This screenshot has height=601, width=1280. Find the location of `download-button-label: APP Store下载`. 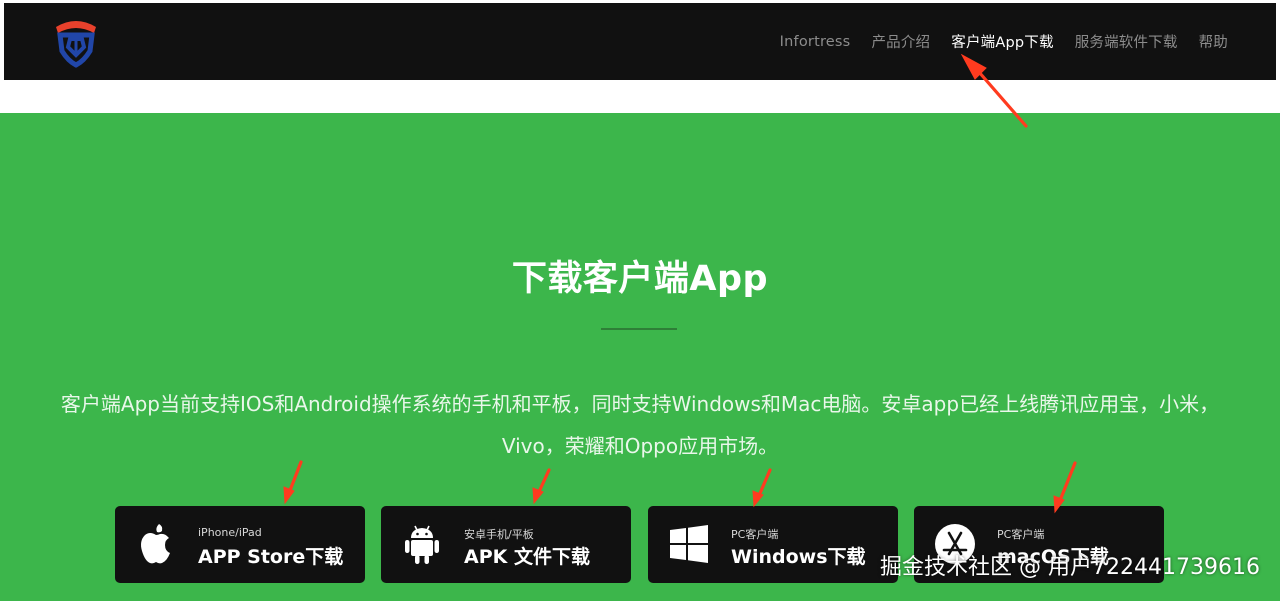

download-button-label: APP Store下载 is located at coordinates (271, 557).